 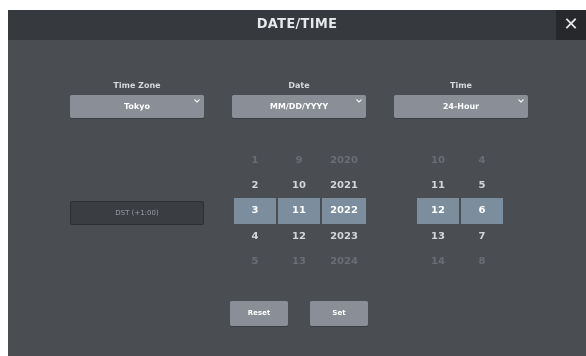 What do you see at coordinates (482, 211) in the screenshot?
I see `minute-selected: 6` at bounding box center [482, 211].